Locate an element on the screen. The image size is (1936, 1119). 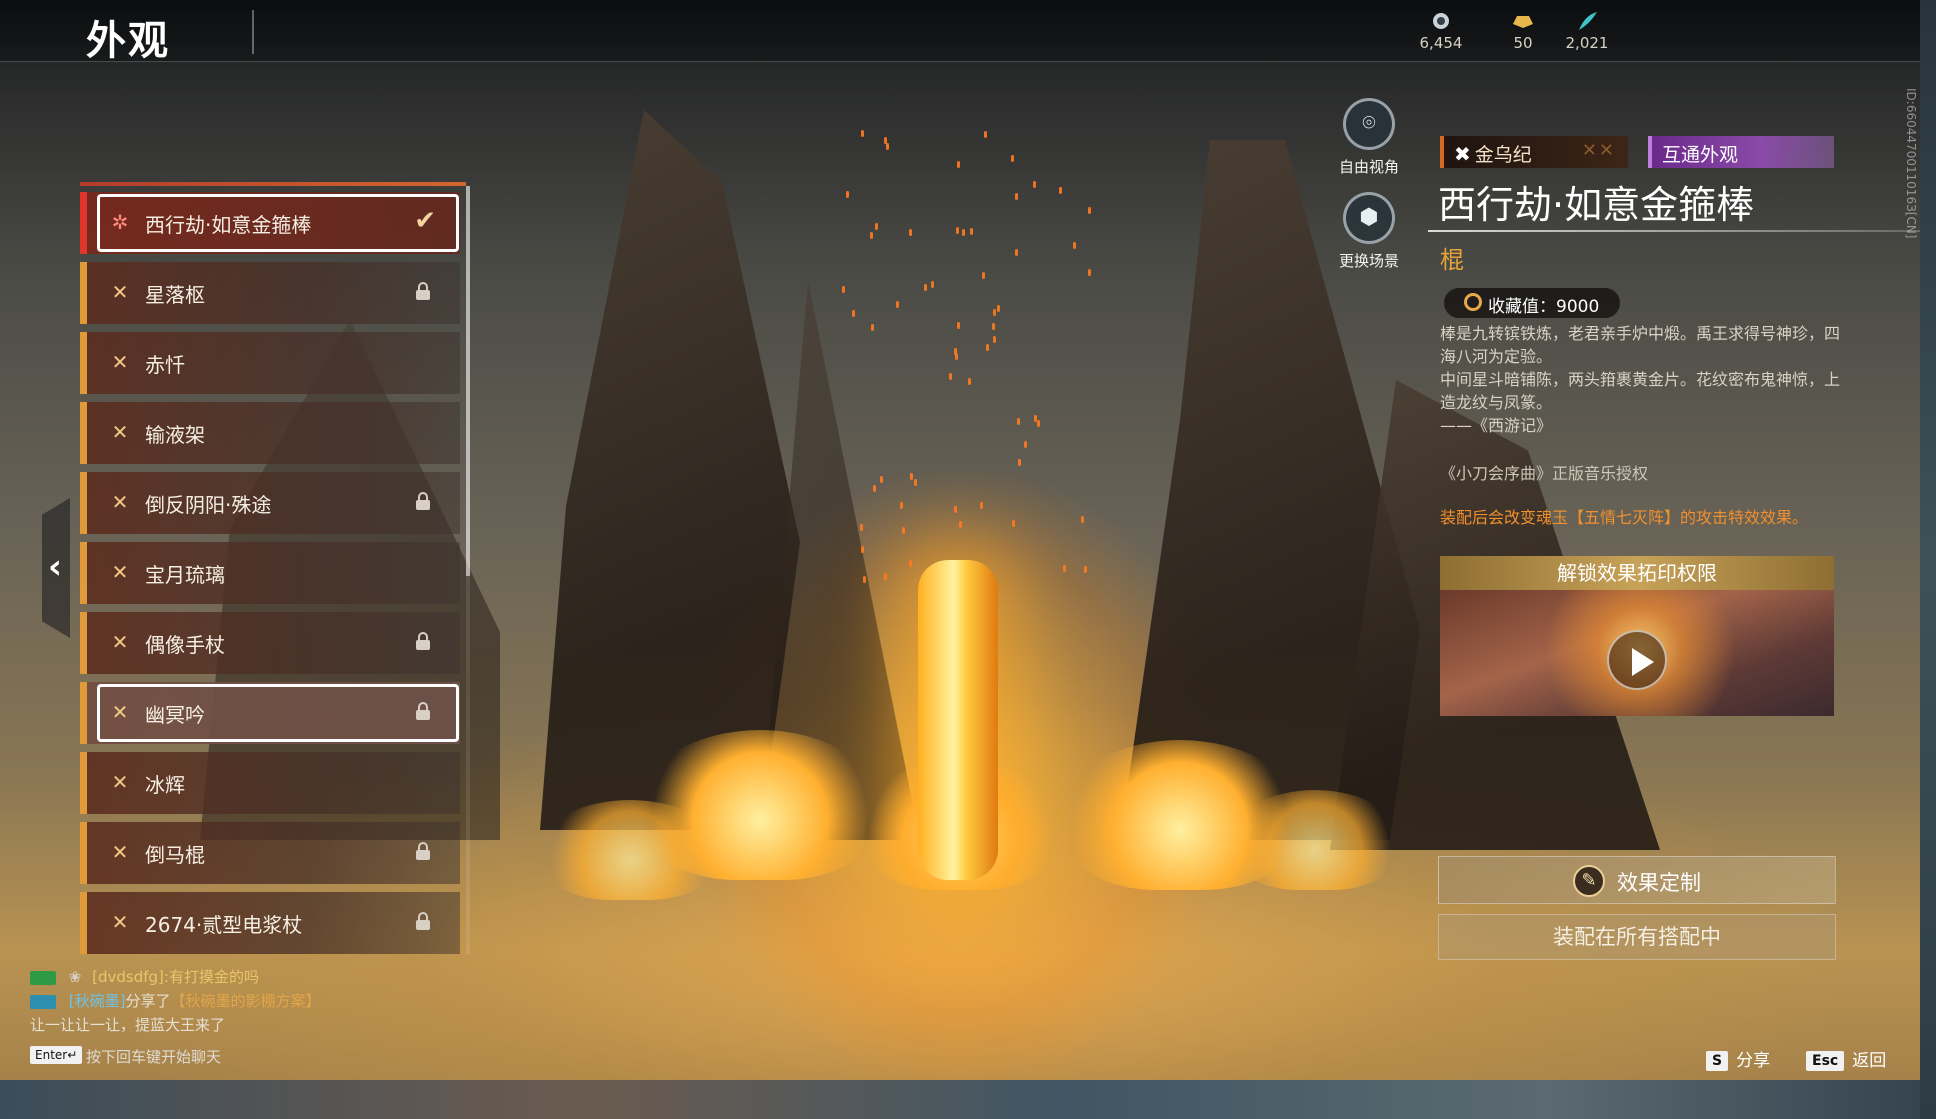
golden-staff-pillar is located at coordinates (958, 720).